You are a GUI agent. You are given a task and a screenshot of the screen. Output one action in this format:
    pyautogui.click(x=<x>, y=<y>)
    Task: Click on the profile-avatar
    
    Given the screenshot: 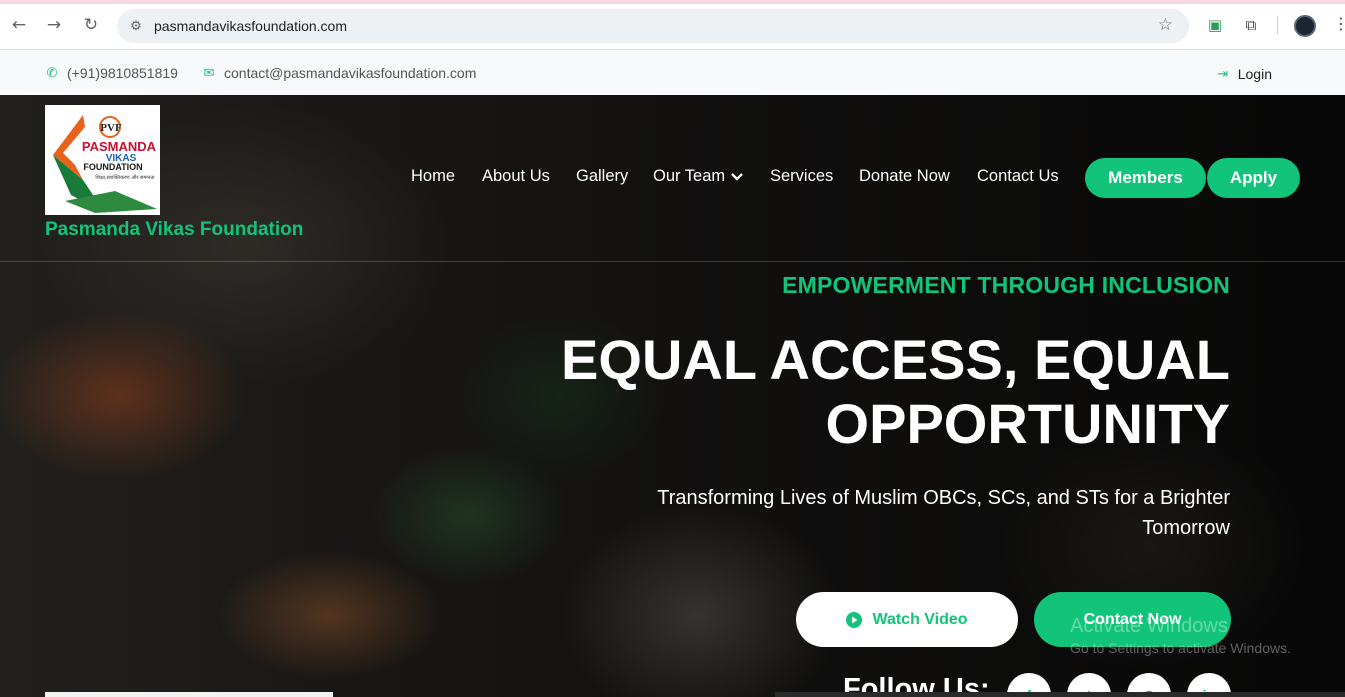 What is the action you would take?
    pyautogui.click(x=1305, y=26)
    